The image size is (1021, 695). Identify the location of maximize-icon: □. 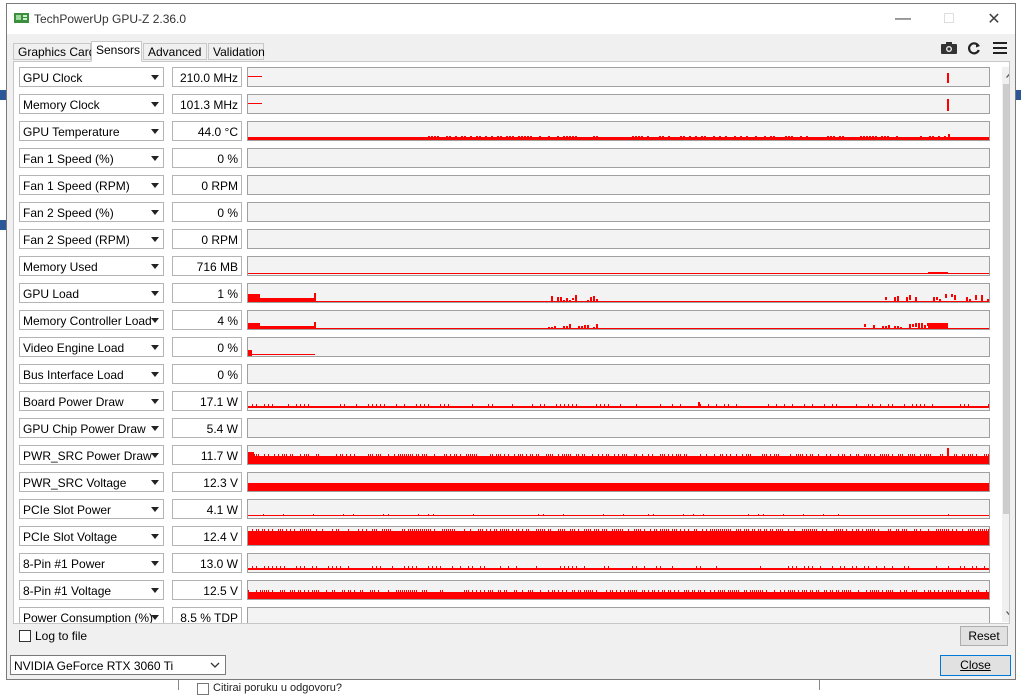
(949, 18).